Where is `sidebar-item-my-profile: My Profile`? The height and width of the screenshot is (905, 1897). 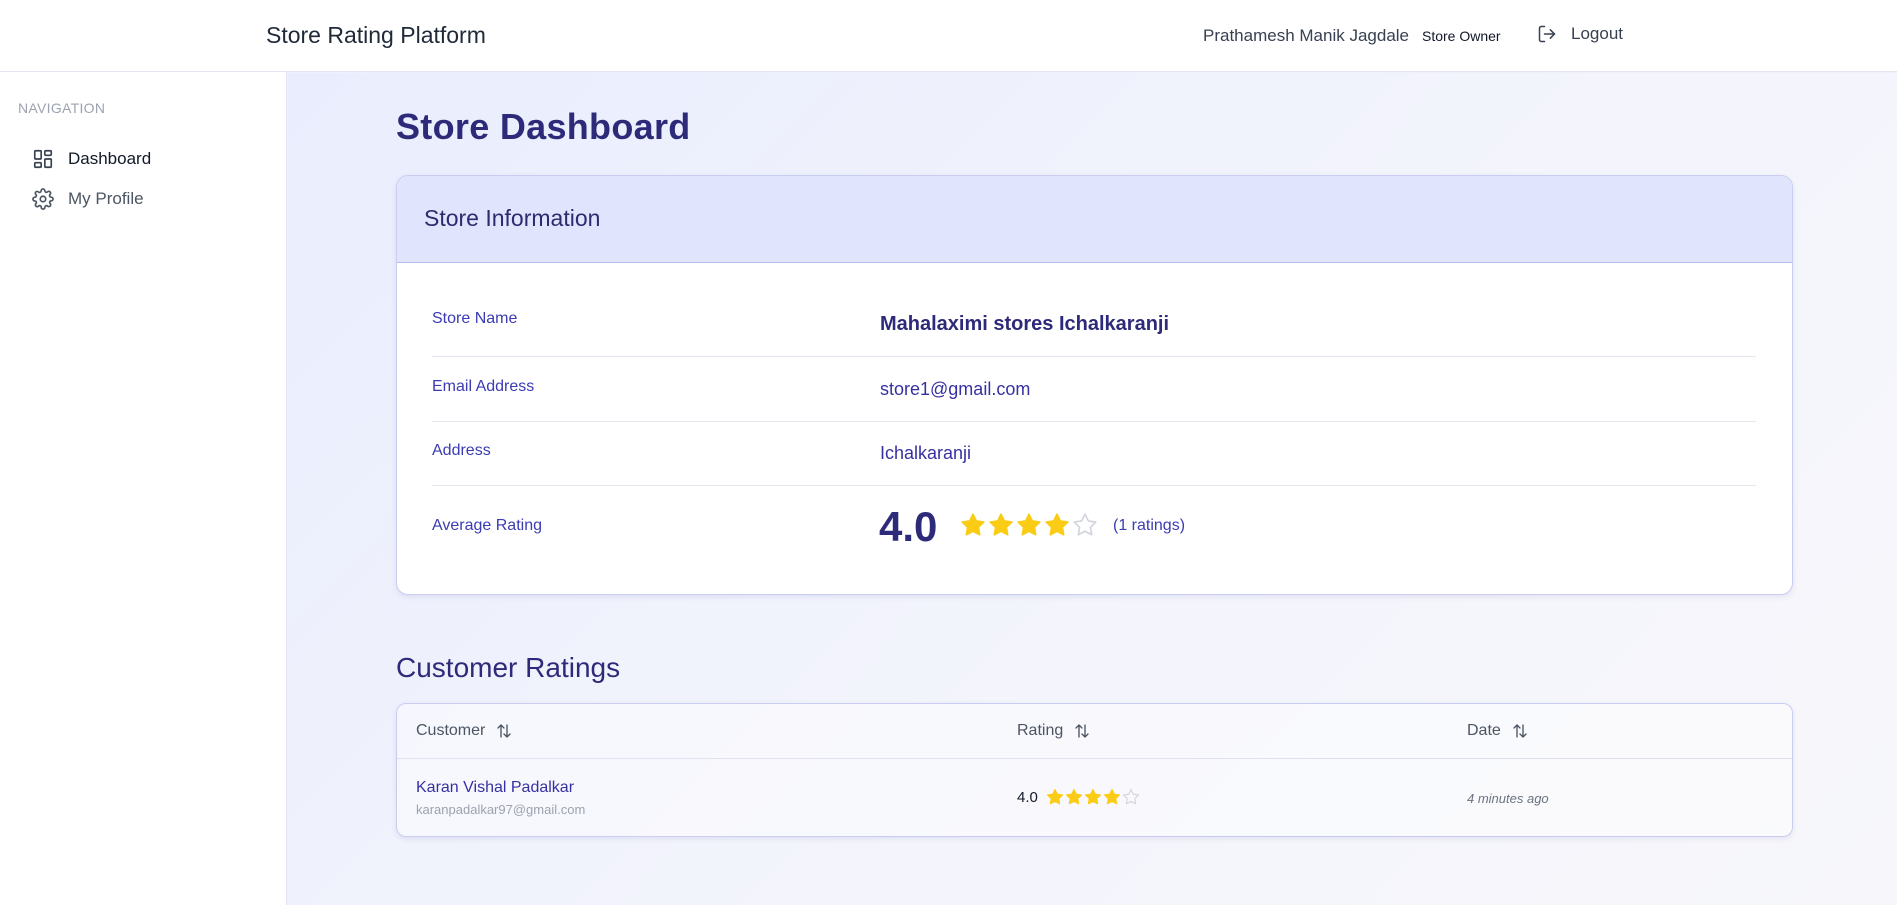
sidebar-item-my-profile: My Profile is located at coordinates (88, 199).